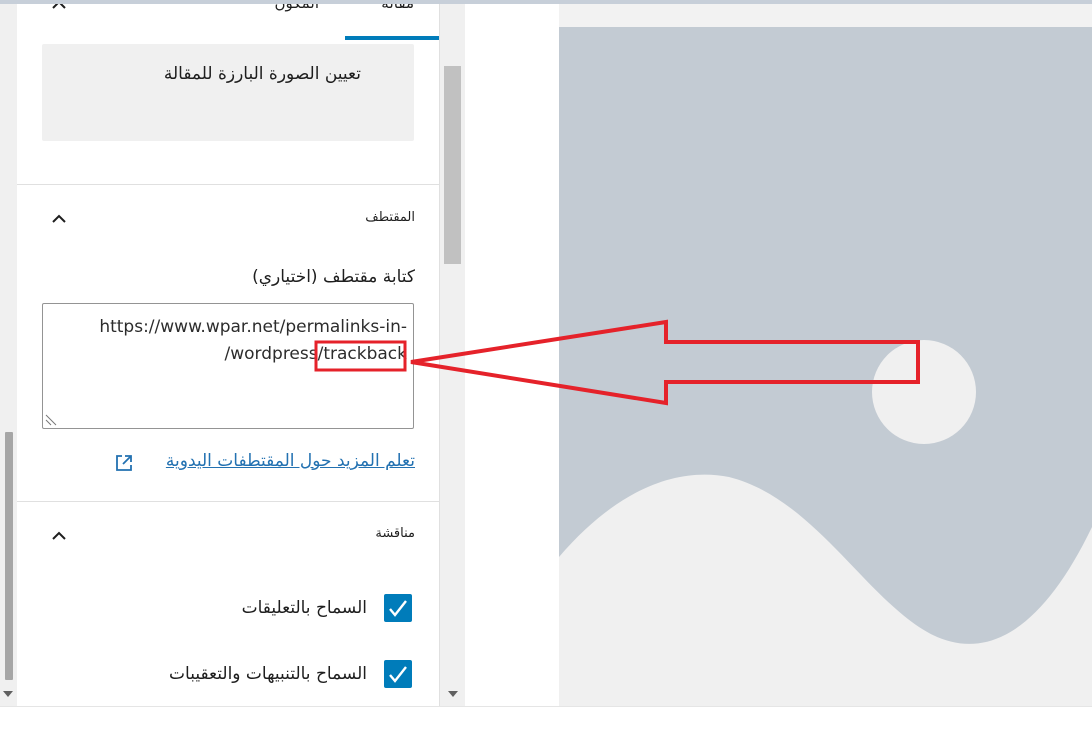 Image resolution: width=1092 pixels, height=730 pixels. I want to click on excerpt-text-line-1: https://www.wpar.net/permalinks-in-, so click(253, 327).